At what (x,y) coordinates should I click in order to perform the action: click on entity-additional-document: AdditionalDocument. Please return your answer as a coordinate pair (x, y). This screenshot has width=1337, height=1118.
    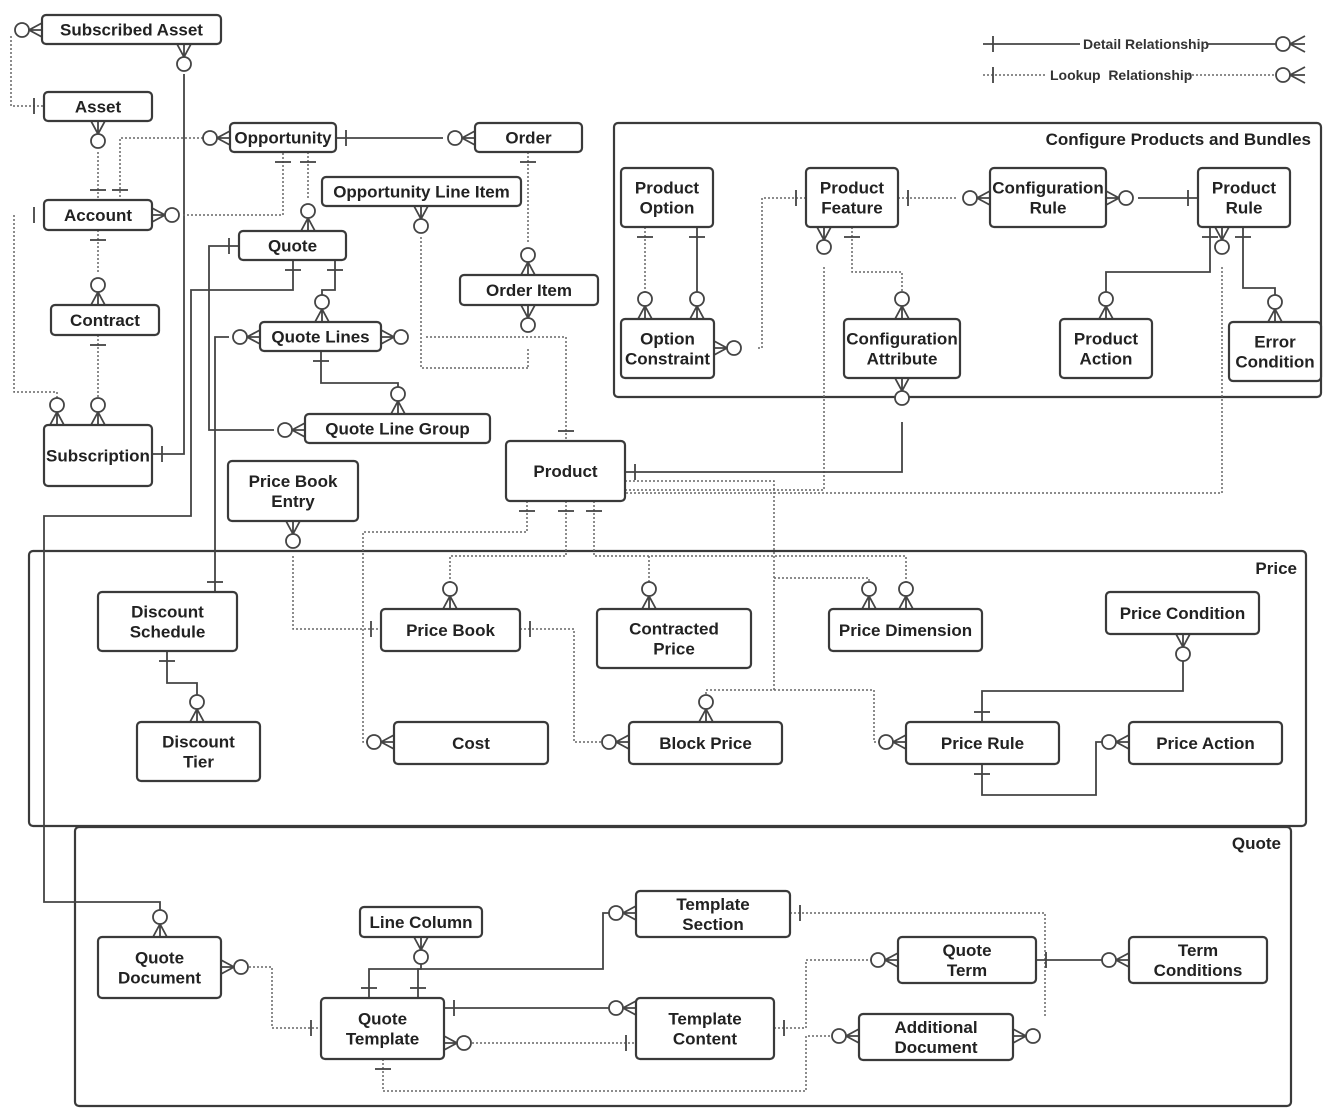
    Looking at the image, I should click on (936, 1037).